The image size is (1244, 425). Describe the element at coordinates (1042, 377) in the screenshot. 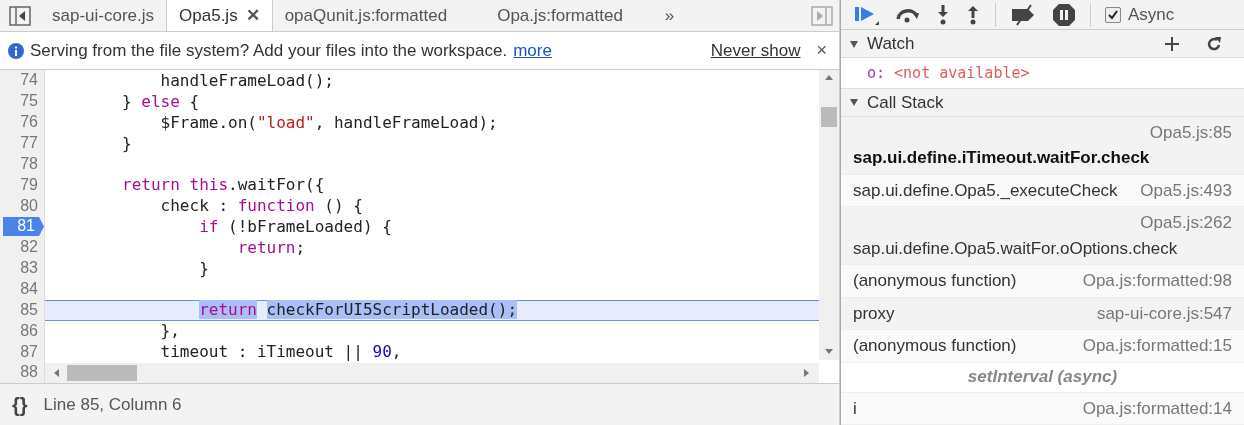

I see `async-separator: setInterval (async)` at that location.